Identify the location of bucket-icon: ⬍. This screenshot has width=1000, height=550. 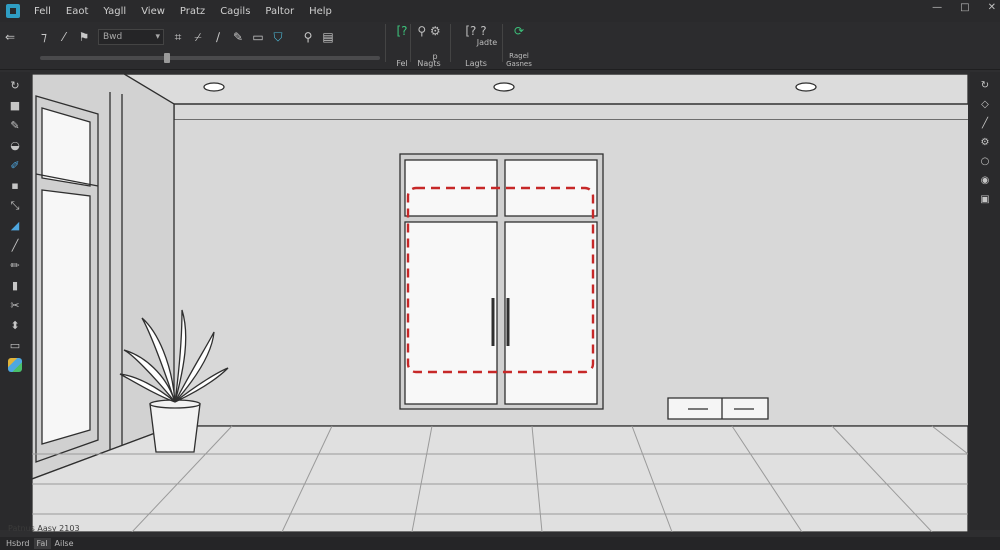
(15, 325).